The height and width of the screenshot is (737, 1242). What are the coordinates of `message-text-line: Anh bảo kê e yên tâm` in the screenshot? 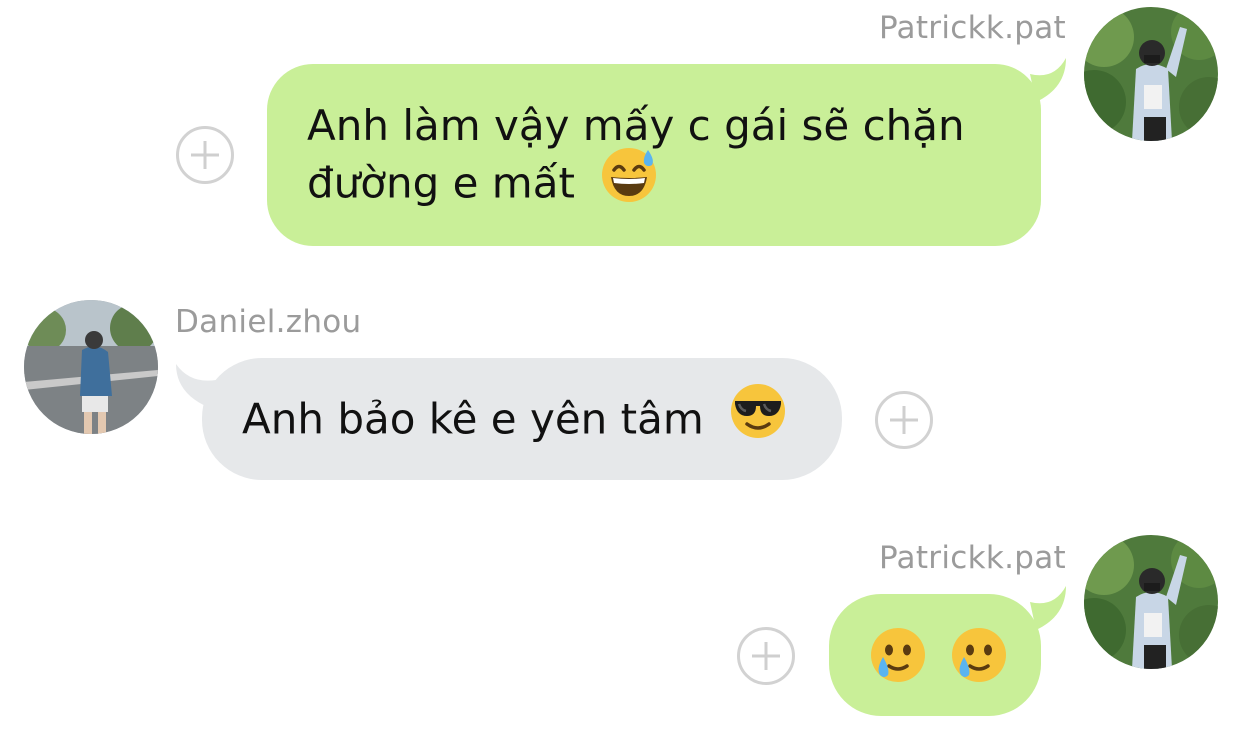 It's located at (473, 419).